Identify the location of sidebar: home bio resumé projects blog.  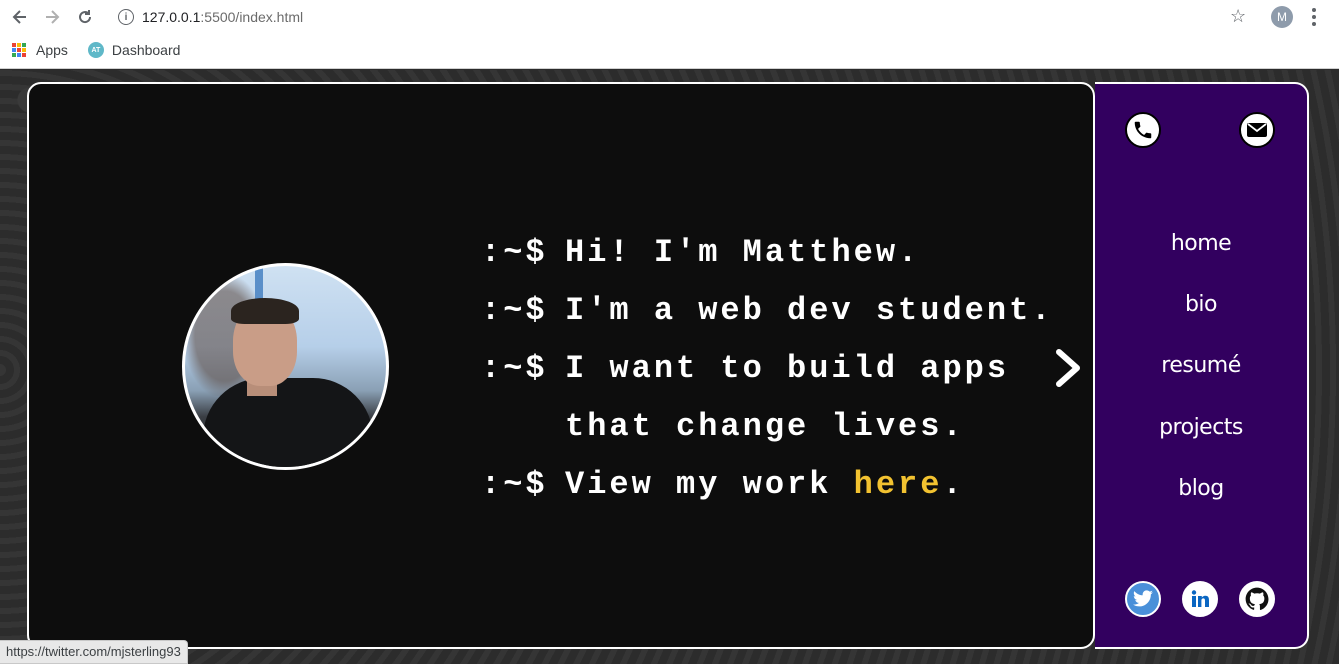
(1202, 365).